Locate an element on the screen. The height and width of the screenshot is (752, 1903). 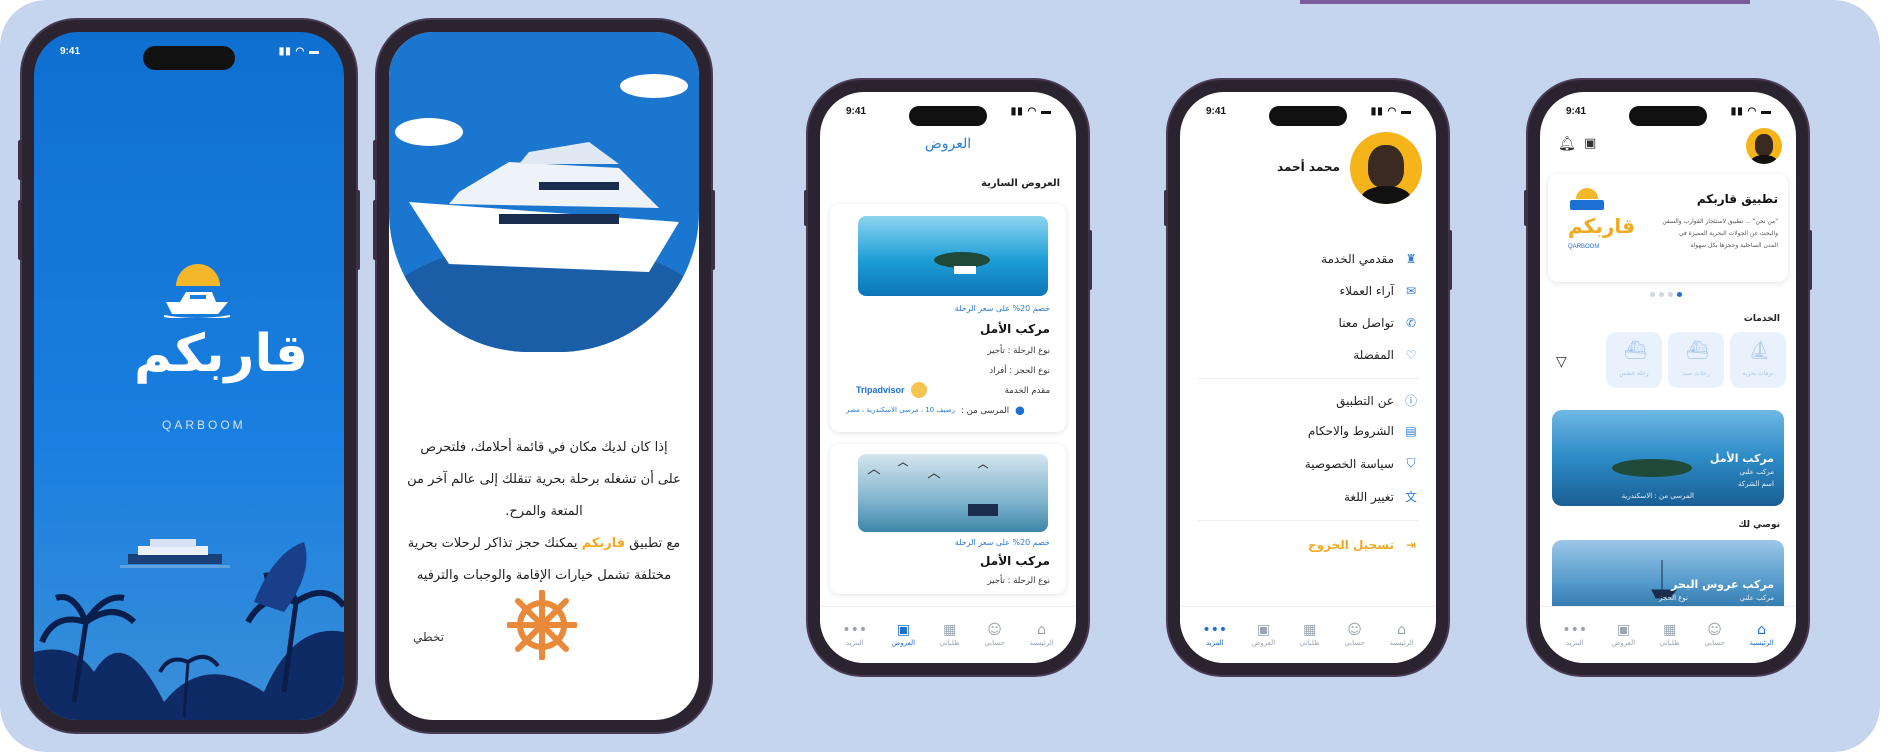
status-icons: ▮▮ ◠ ▬ is located at coordinates (299, 51).